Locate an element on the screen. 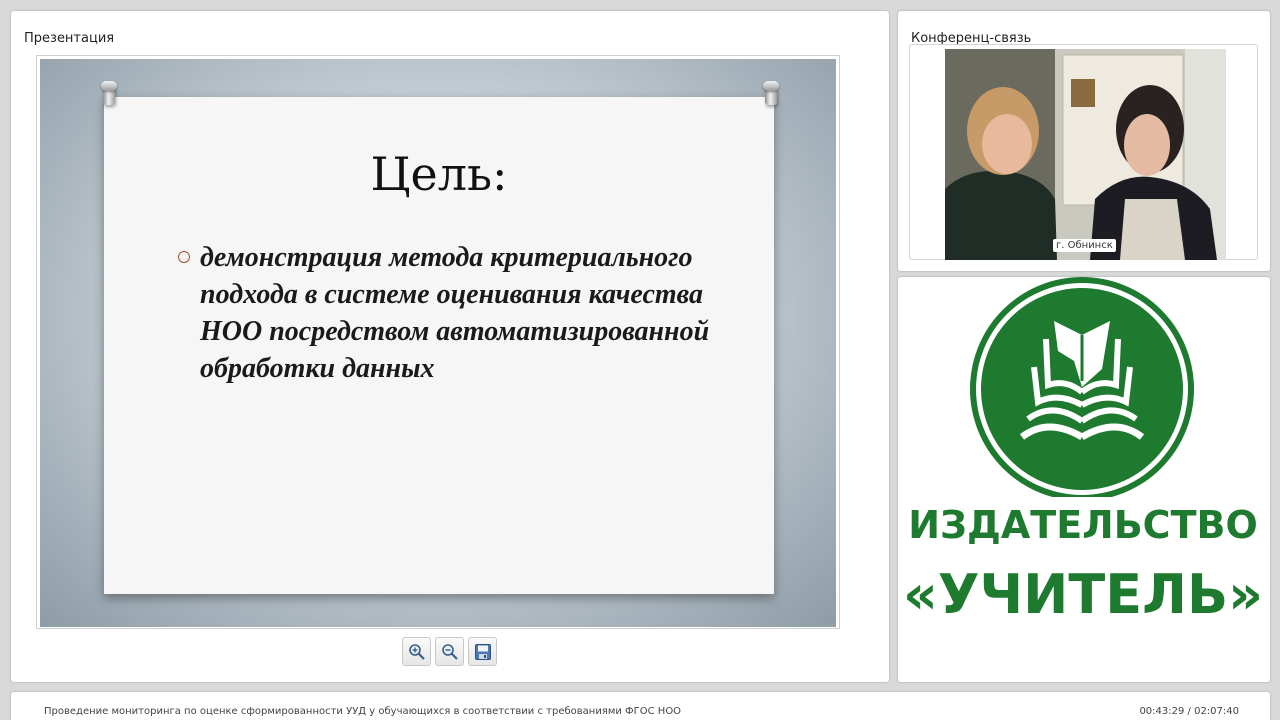 The height and width of the screenshot is (720, 1280). zoom-in-icon is located at coordinates (416, 651).